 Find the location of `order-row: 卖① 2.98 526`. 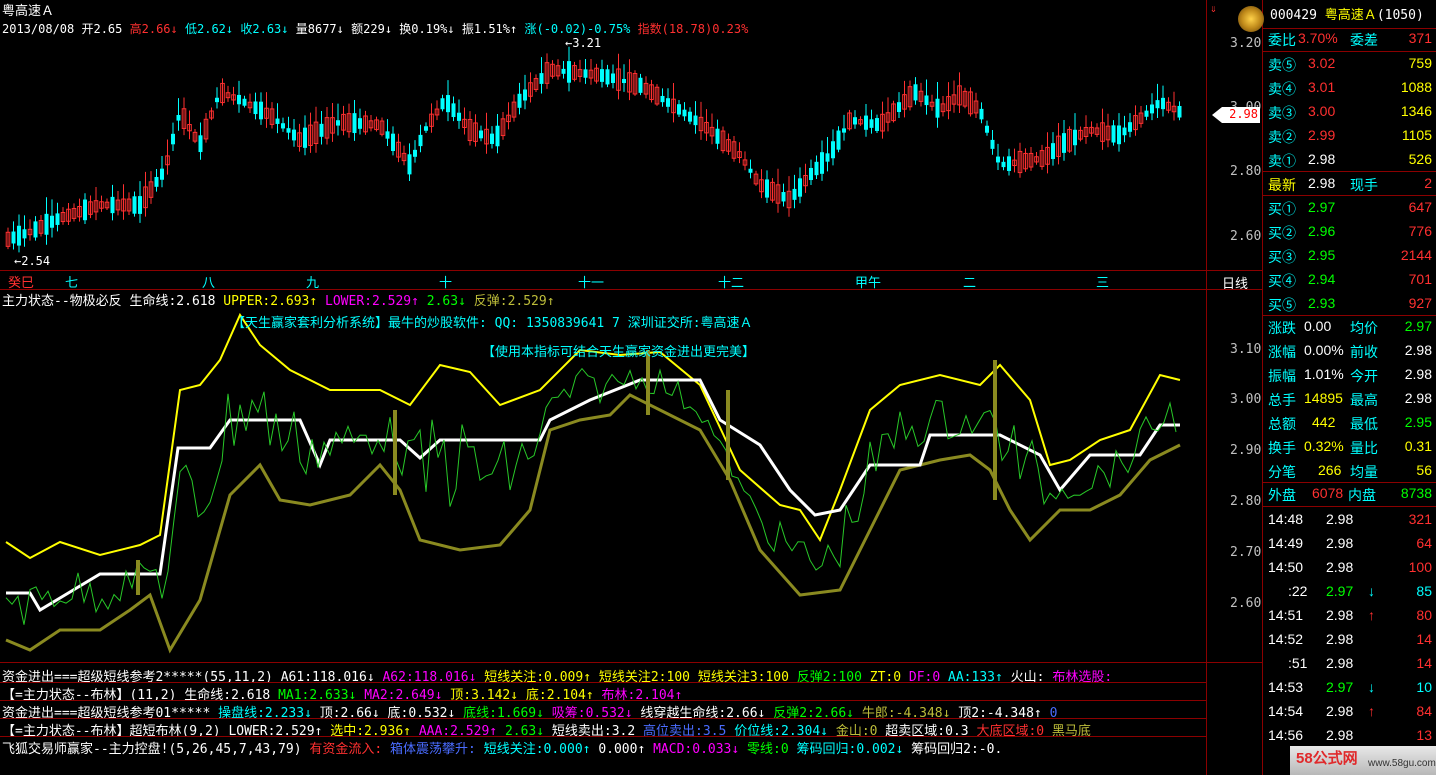

order-row: 卖① 2.98 526 is located at coordinates (1350, 160).